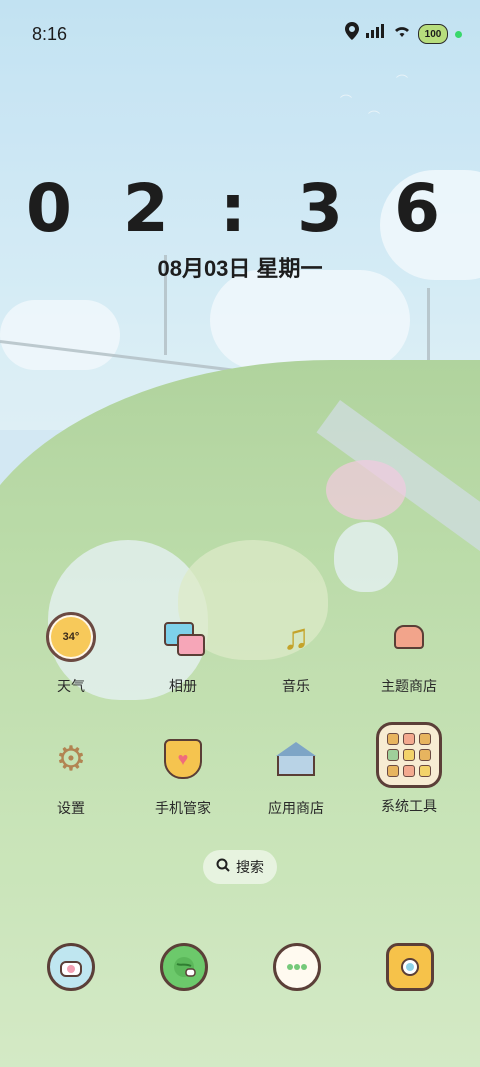  What do you see at coordinates (71, 808) in the screenshot?
I see `app-label: 设置` at bounding box center [71, 808].